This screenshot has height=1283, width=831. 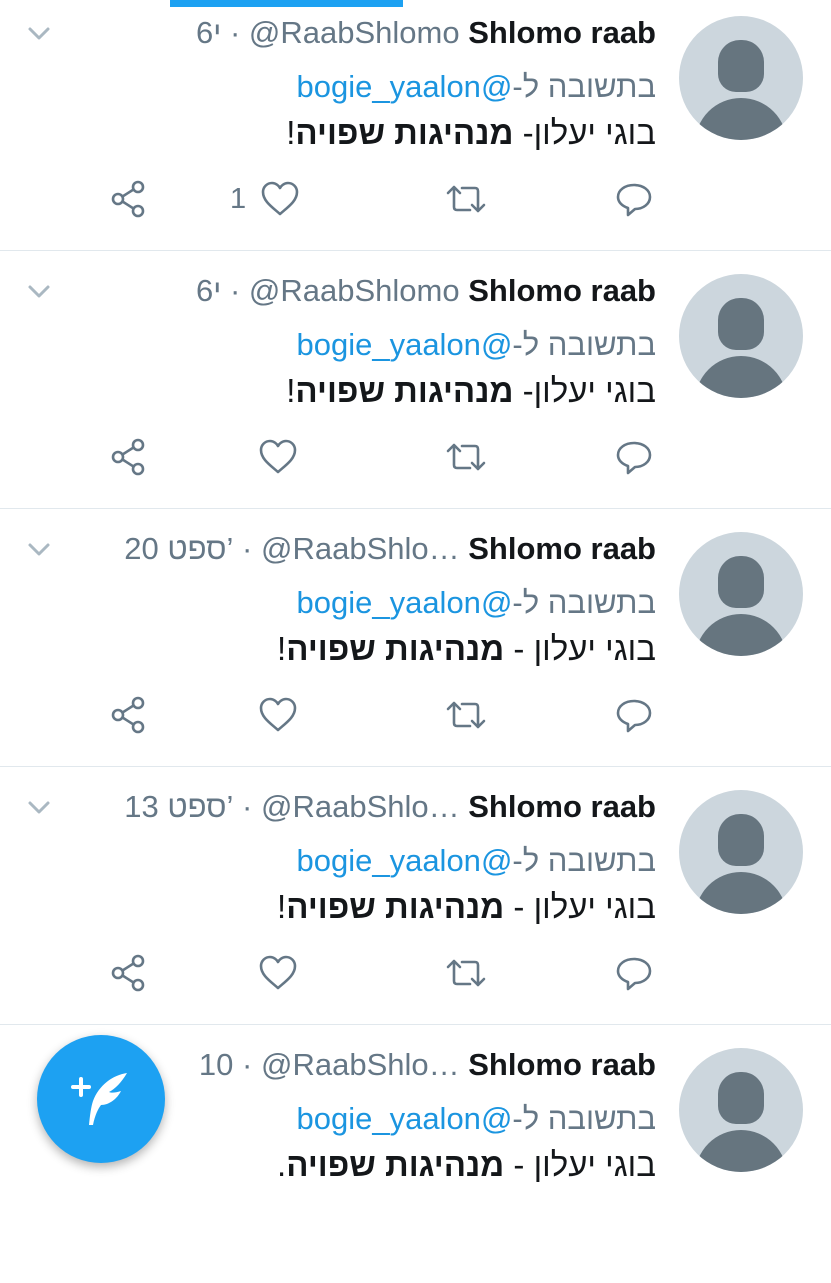 I want to click on tweet-time: 13 ספט’, so click(x=179, y=806).